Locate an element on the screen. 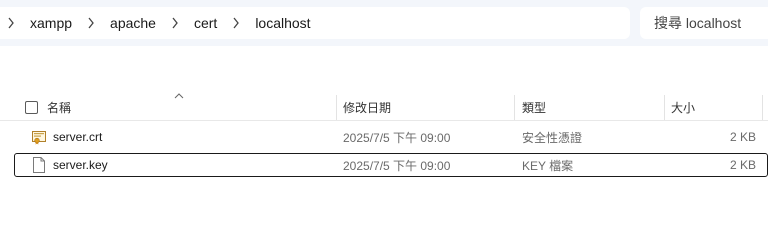 Image resolution: width=768 pixels, height=240 pixels. breadcrumb-item: cert is located at coordinates (205, 23).